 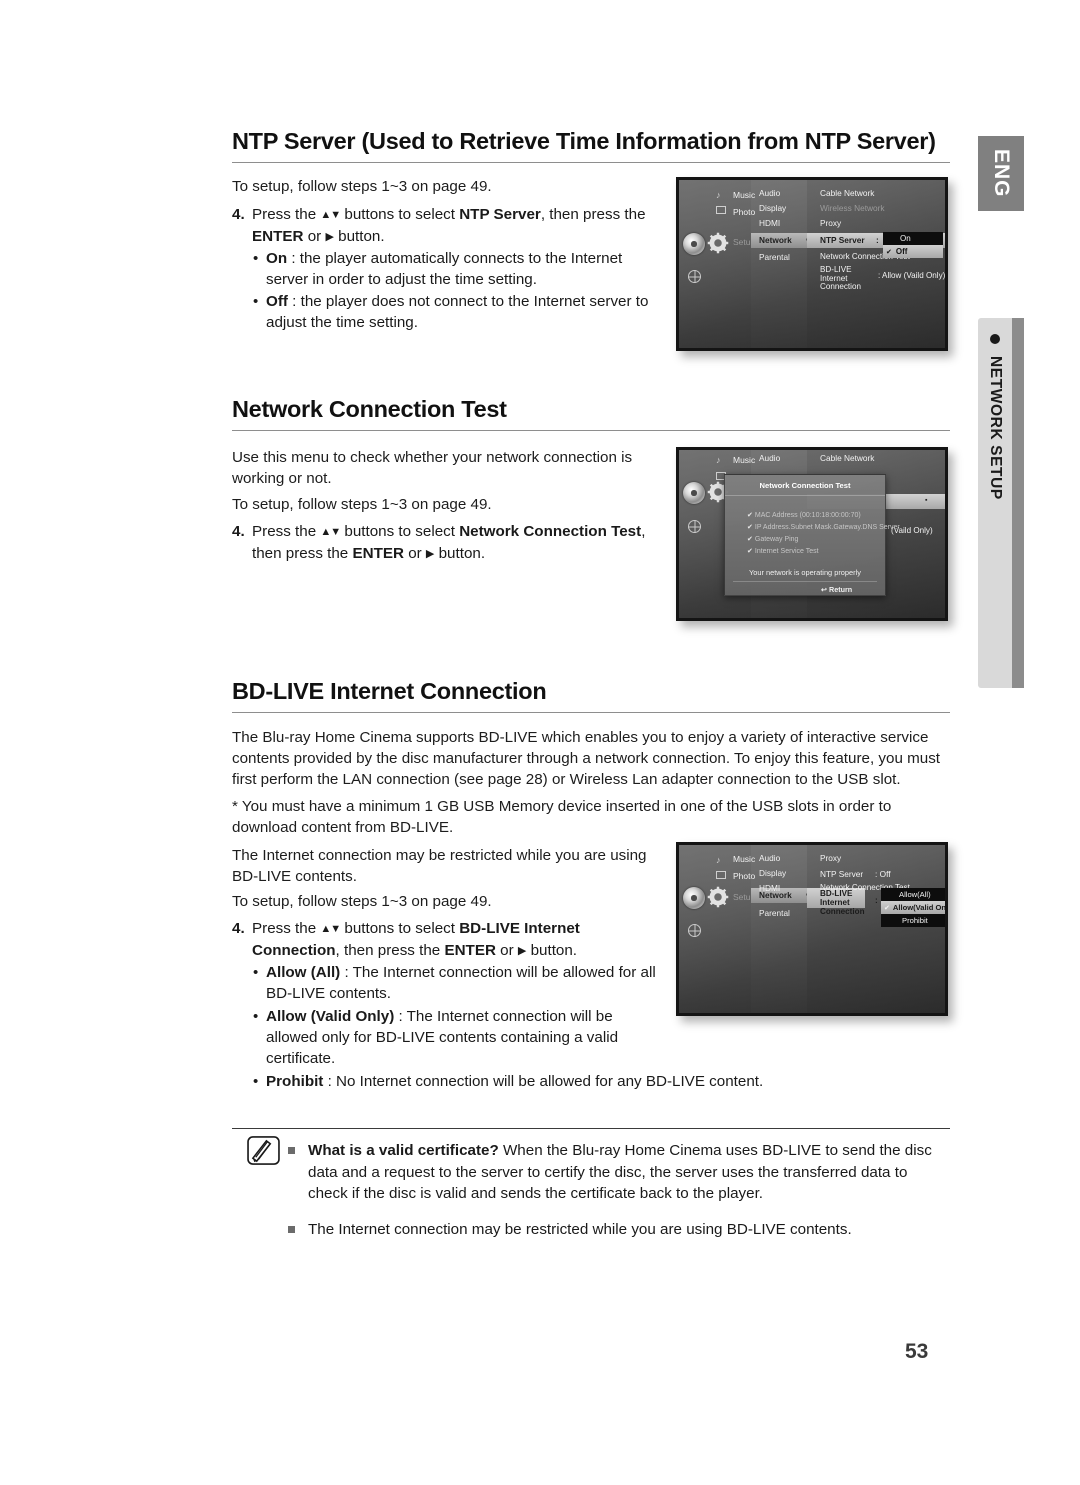 What do you see at coordinates (912, 275) in the screenshot?
I see `tv-option-bdlive-value: : Allow (Vaild Only)` at bounding box center [912, 275].